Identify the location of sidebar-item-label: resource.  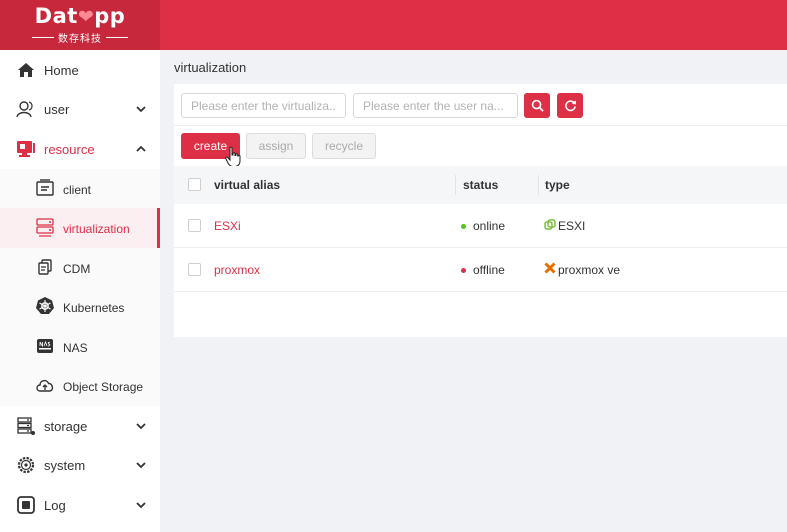
(69, 149).